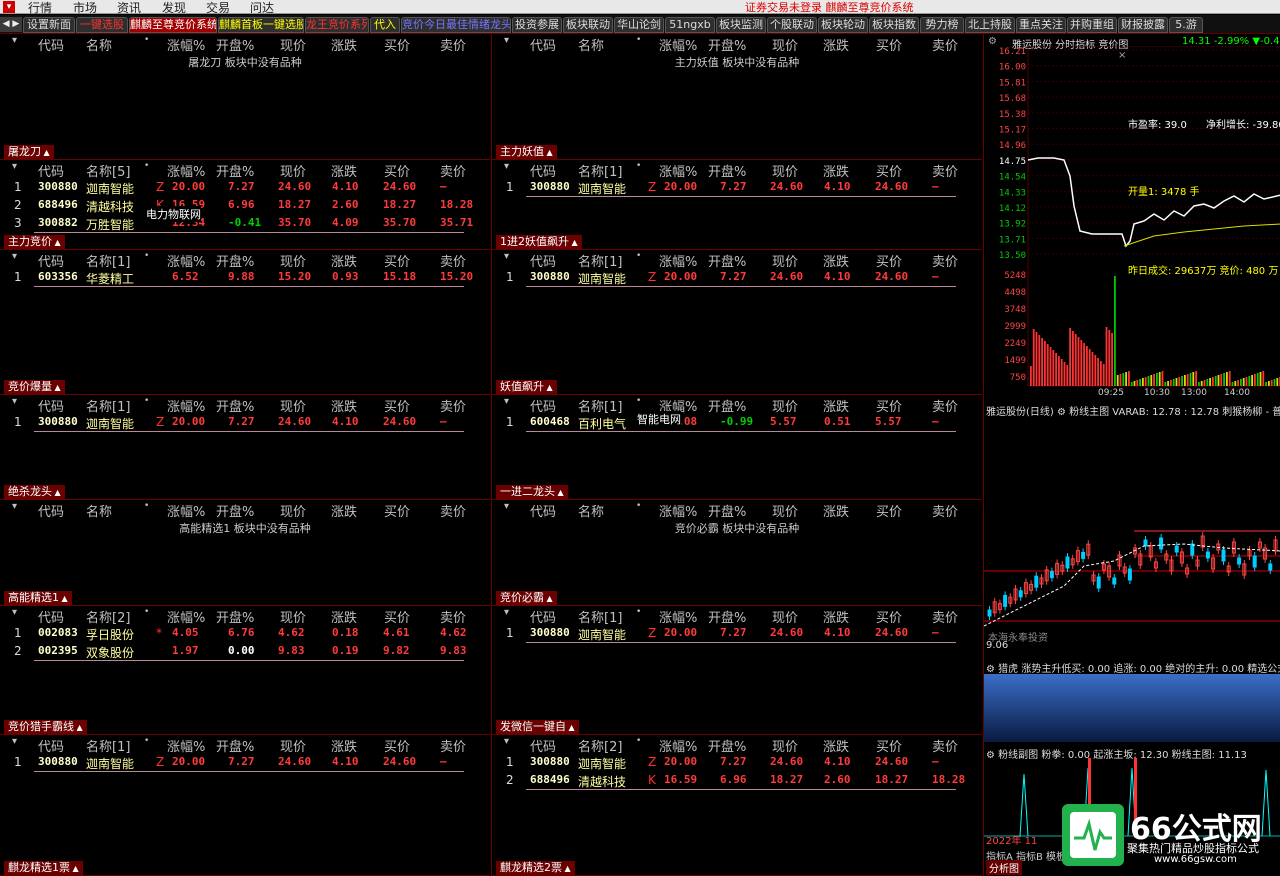 Image resolution: width=1280 pixels, height=876 pixels. Describe the element at coordinates (737, 553) in the screenshot. I see `panel-p10: ▾ 代码 名称 • 涨幅% 开盘% 现价 涨跌 买价 卖价 竞价必霸 板块中没有品种 竞价必霸` at that location.